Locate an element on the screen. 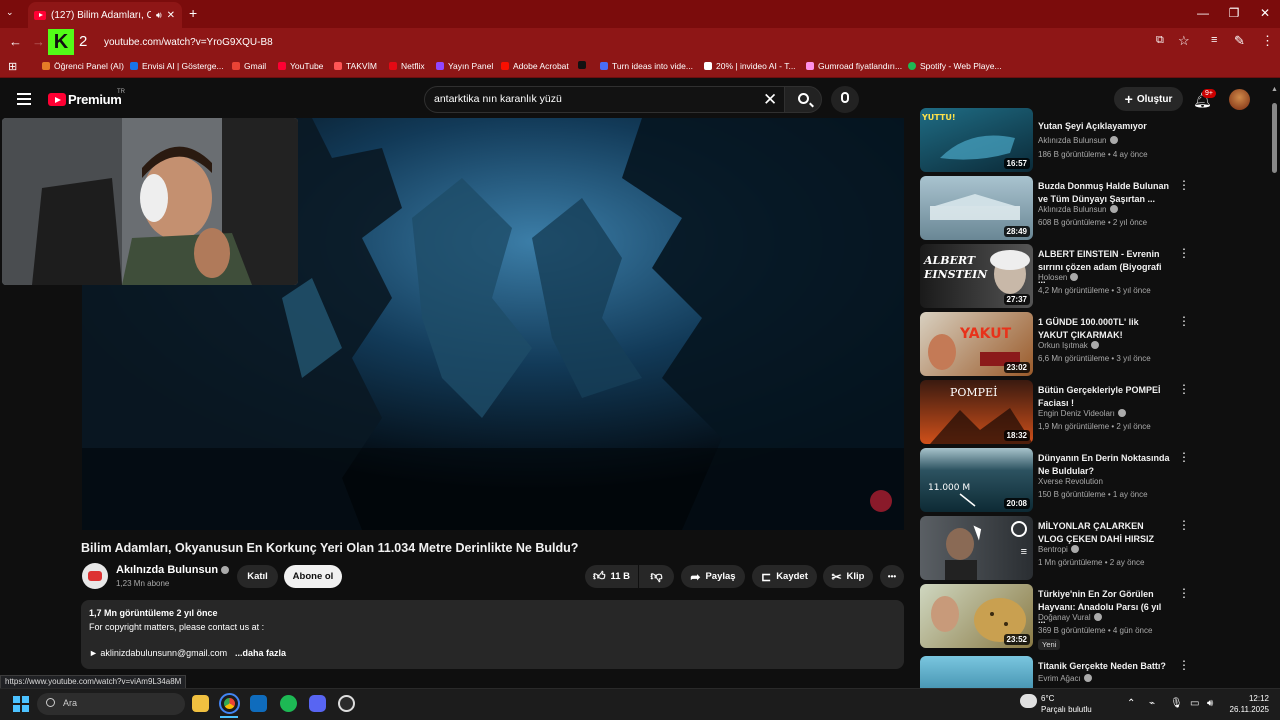 This screenshot has width=1280, height=720. hamburger-menu-icon is located at coordinates (24, 99).